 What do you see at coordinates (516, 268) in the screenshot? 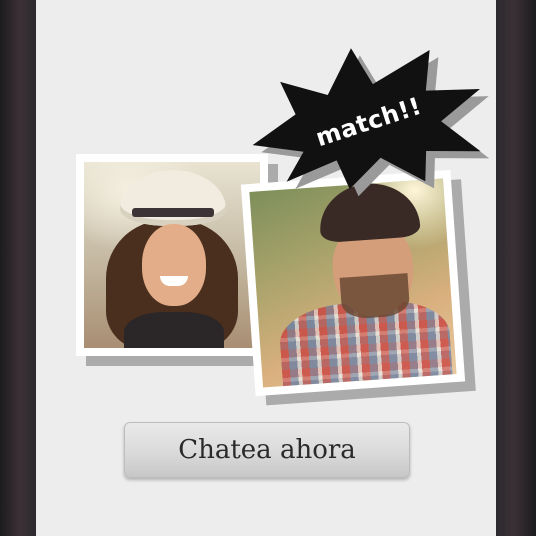
I see `device-frame-right` at bounding box center [516, 268].